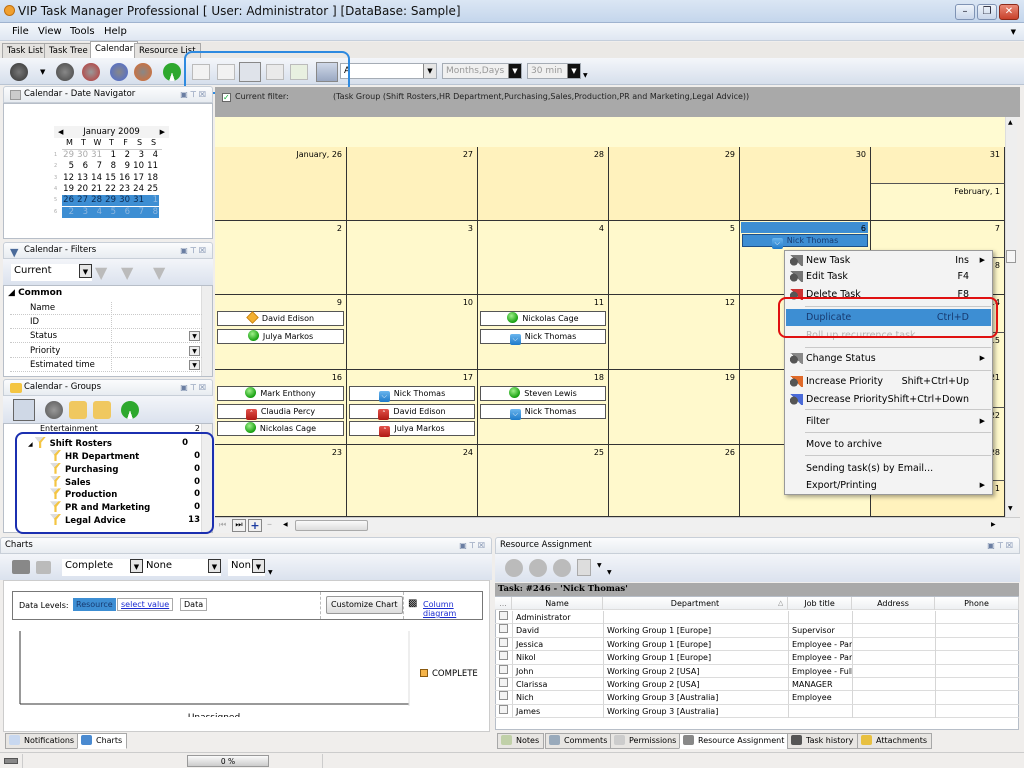 This screenshot has height=768, width=1024. Describe the element at coordinates (412, 394) in the screenshot. I see `calendar-task: ⌵ Nick Thomas` at that location.